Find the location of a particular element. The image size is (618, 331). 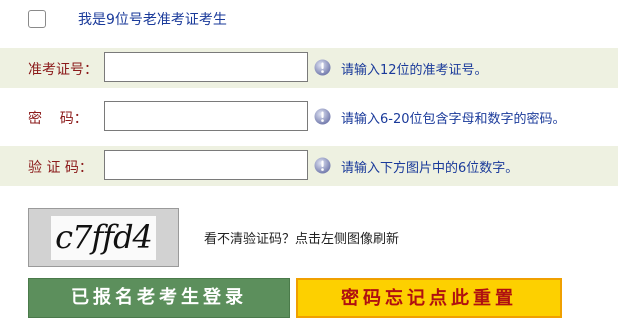

captcha-row: 验 证 码： 请输入下方图片中的6位数字。 is located at coordinates (309, 166).